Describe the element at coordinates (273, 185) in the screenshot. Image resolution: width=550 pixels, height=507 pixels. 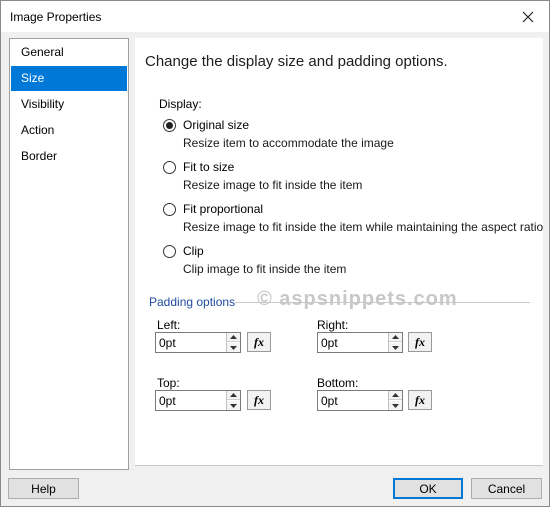
I see `option-description: Resize image to fit inside the item` at that location.